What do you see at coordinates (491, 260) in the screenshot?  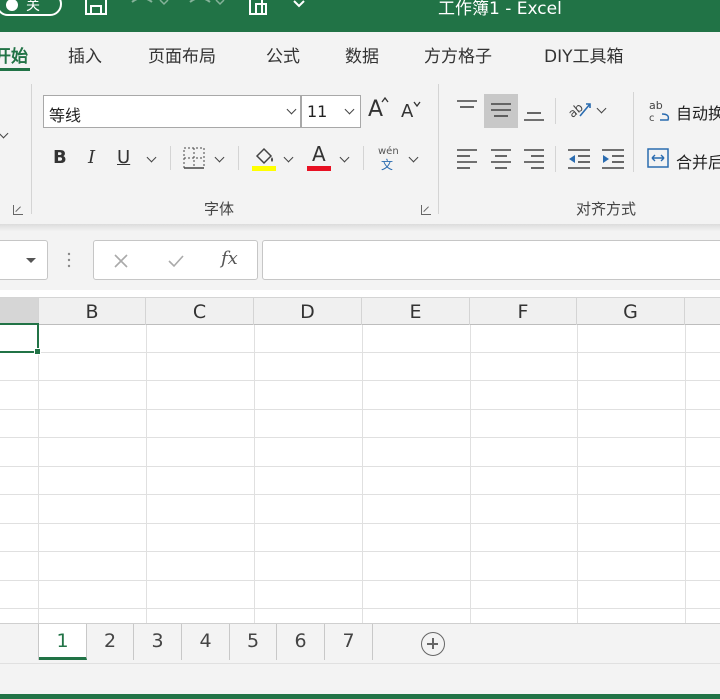 I see `formula-input` at bounding box center [491, 260].